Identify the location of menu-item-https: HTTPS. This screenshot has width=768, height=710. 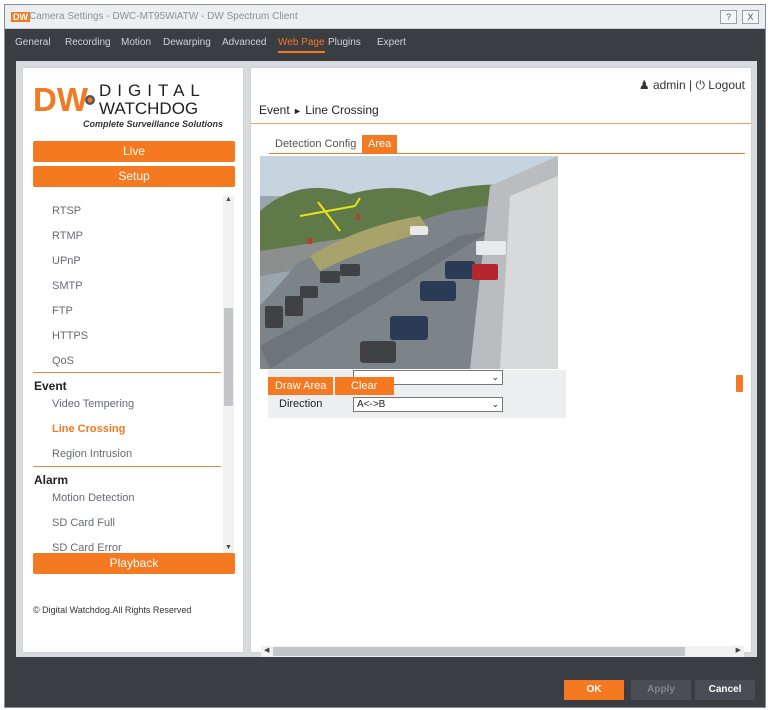
(70, 336).